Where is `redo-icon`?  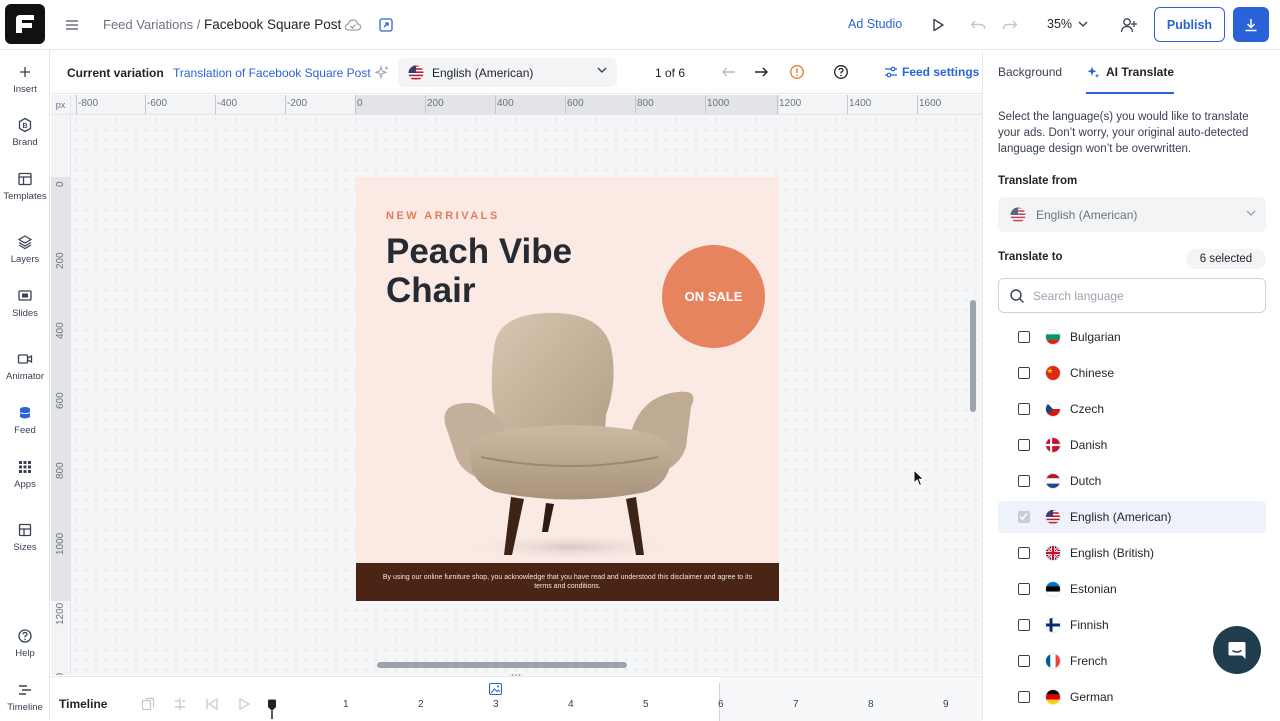 redo-icon is located at coordinates (1010, 25).